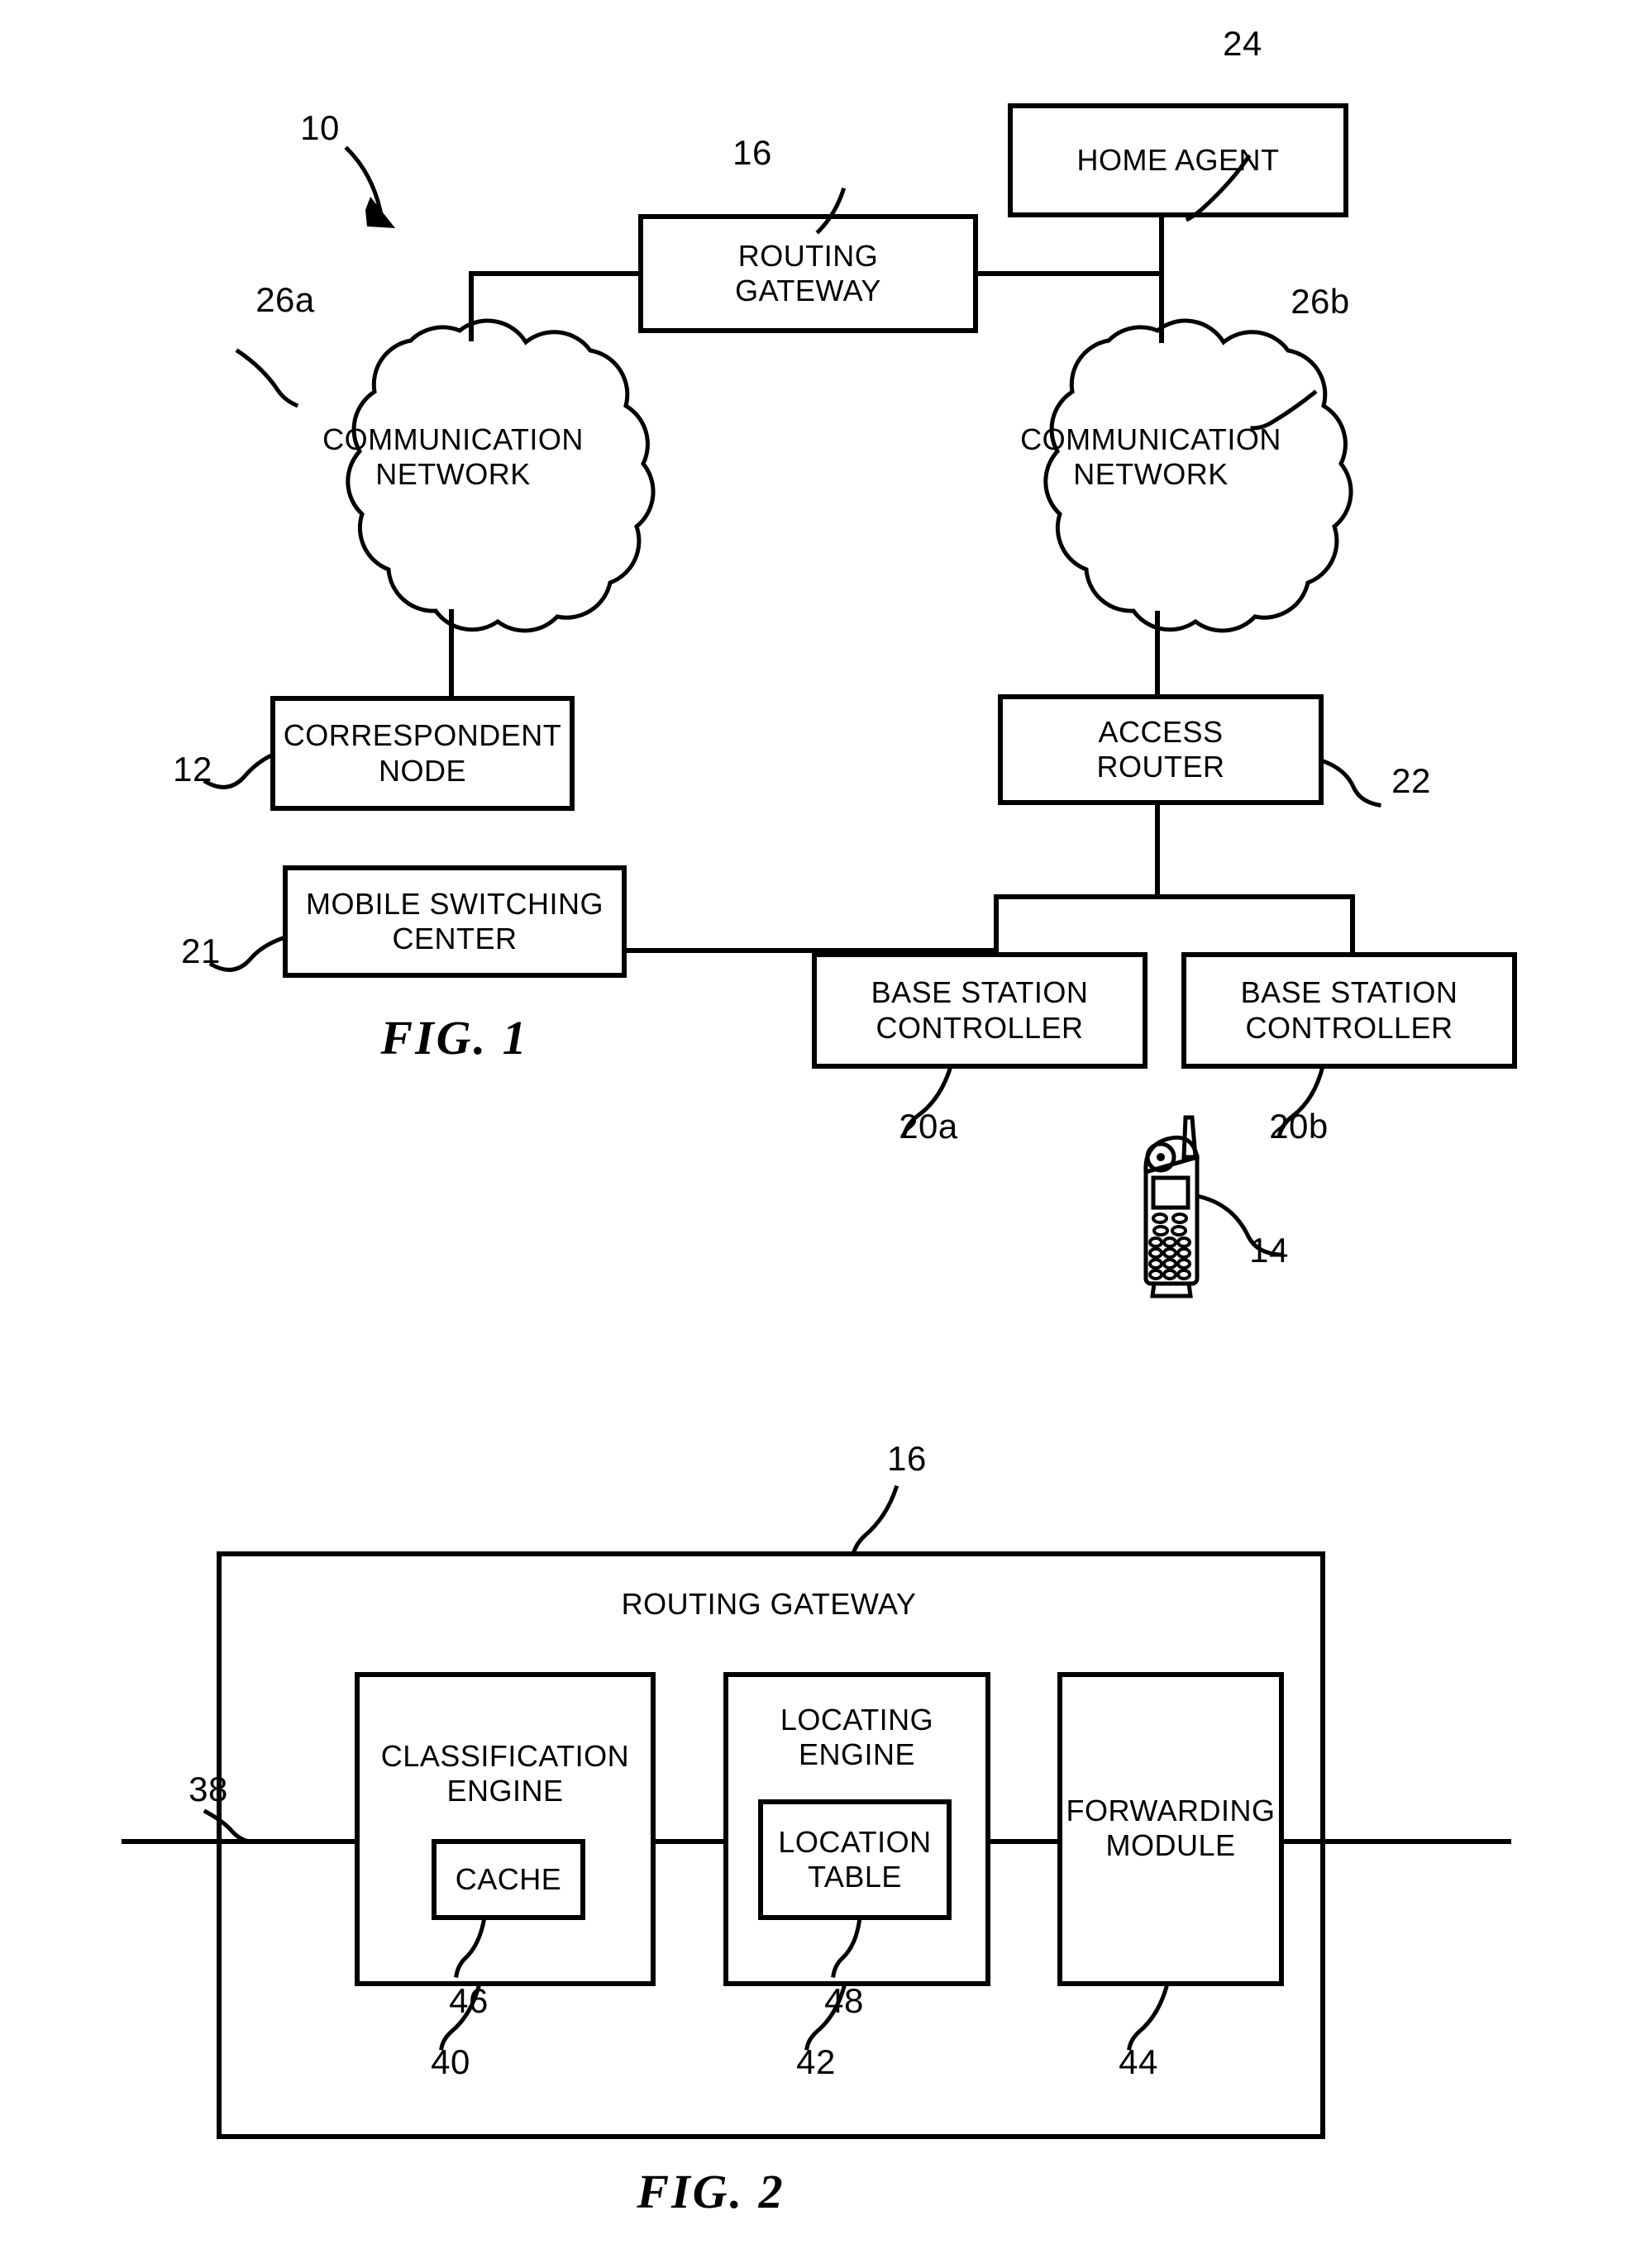 Image resolution: width=1627 pixels, height=2268 pixels. Describe the element at coordinates (857, 1736) in the screenshot. I see `locating-engine-label: LOCATING ENGINE` at that location.